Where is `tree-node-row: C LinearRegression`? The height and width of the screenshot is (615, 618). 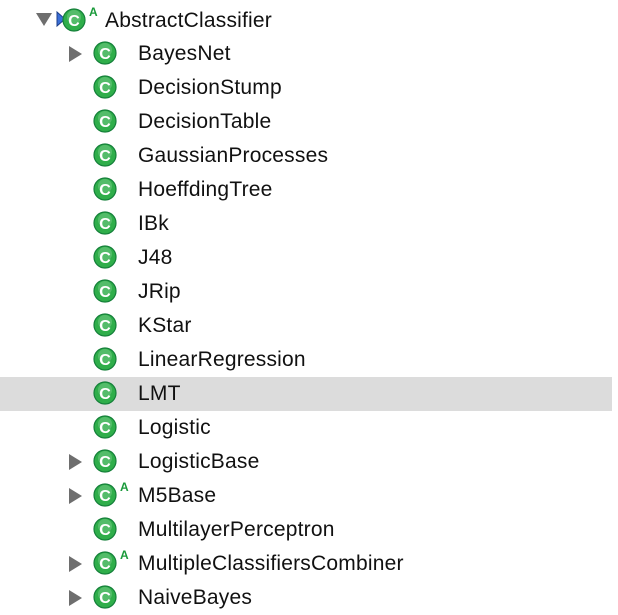 tree-node-row: C LinearRegression is located at coordinates (306, 360).